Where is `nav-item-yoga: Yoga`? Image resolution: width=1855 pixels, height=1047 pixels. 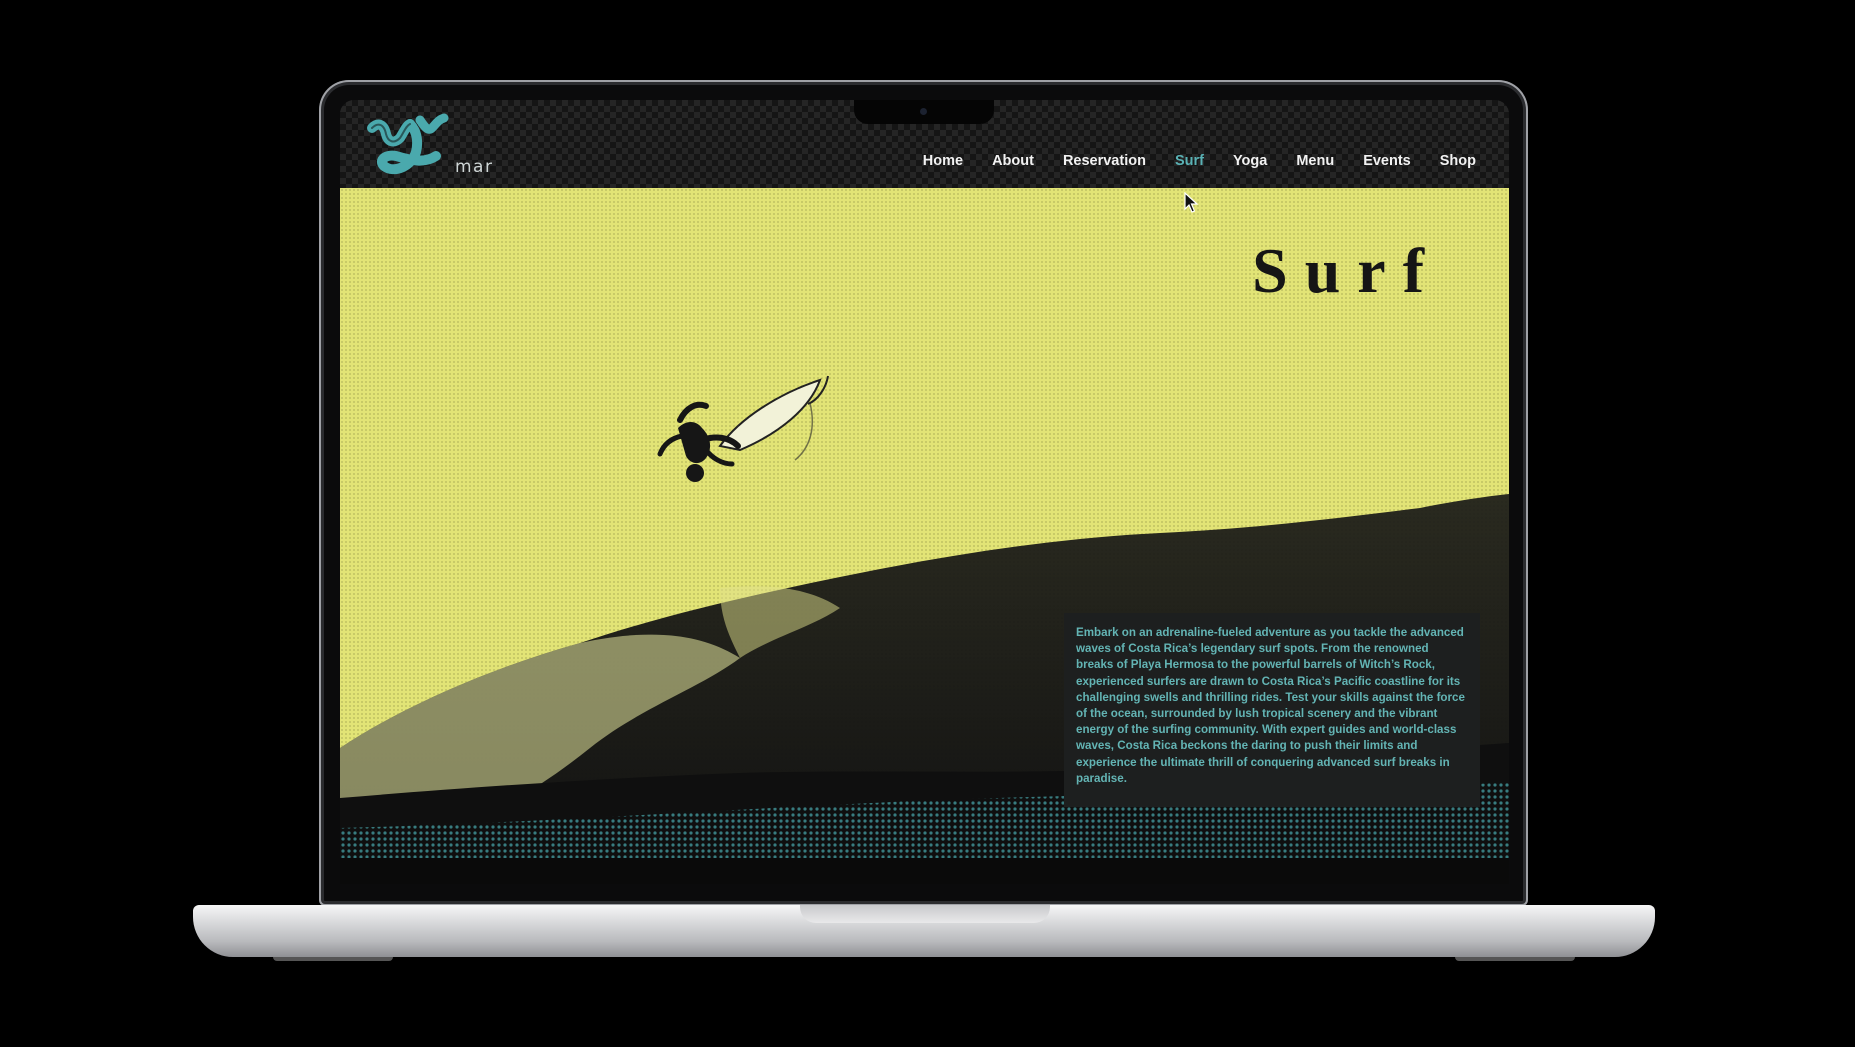
nav-item-yoga: Yoga is located at coordinates (1250, 161).